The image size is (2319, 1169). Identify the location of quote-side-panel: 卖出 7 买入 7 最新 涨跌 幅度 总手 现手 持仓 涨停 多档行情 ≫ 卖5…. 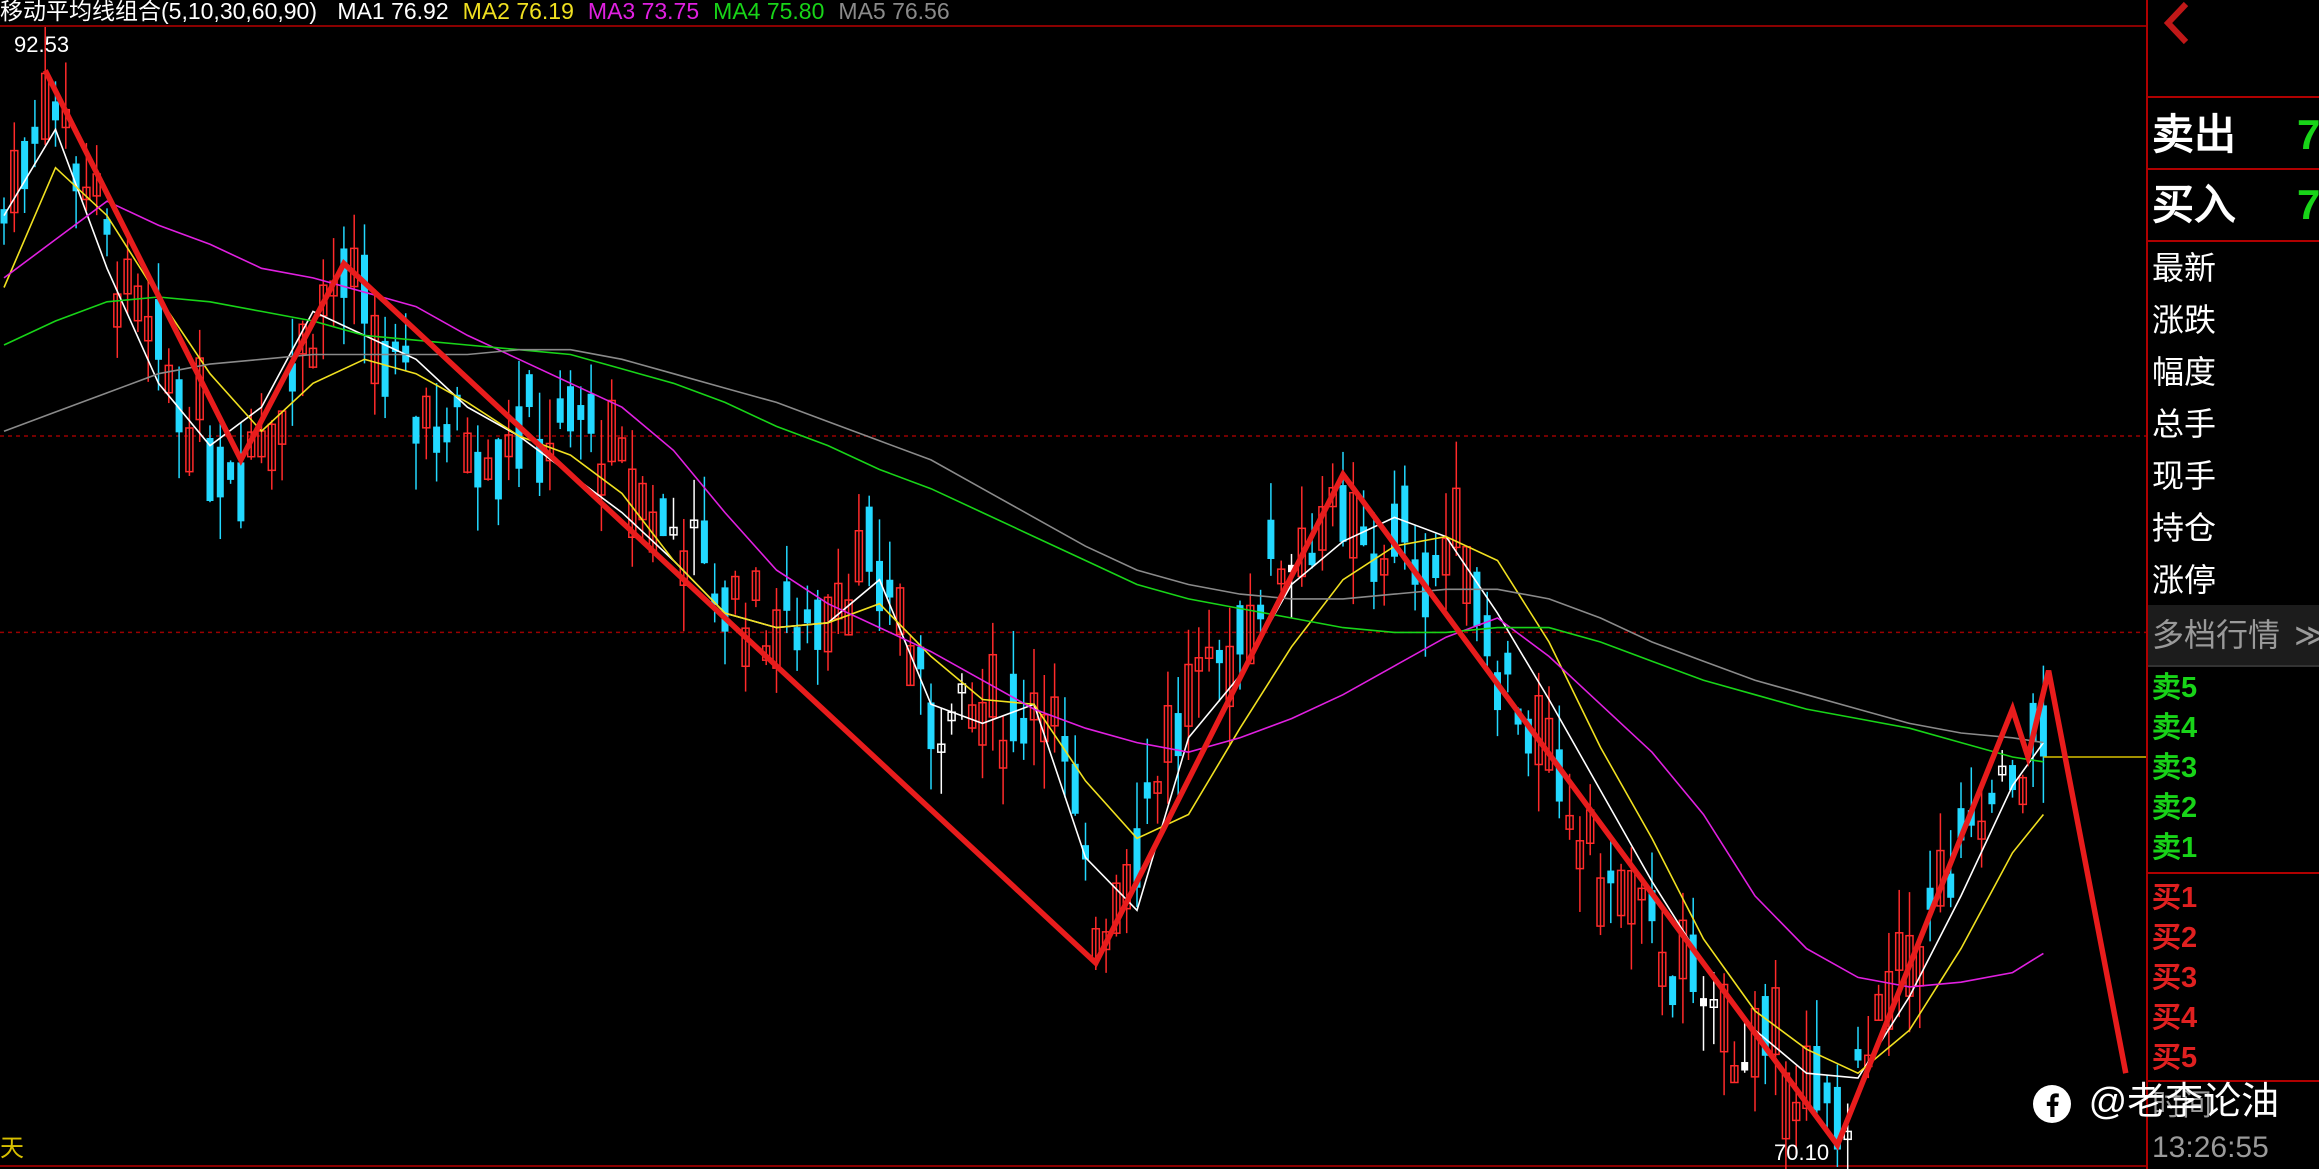
(2233, 584).